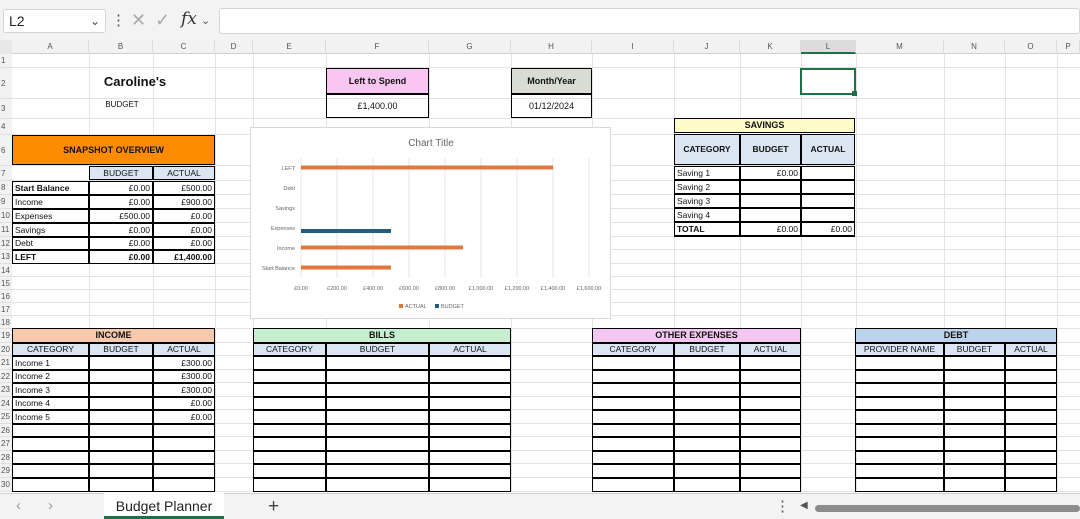  I want to click on savings-row-budget, so click(770, 215).